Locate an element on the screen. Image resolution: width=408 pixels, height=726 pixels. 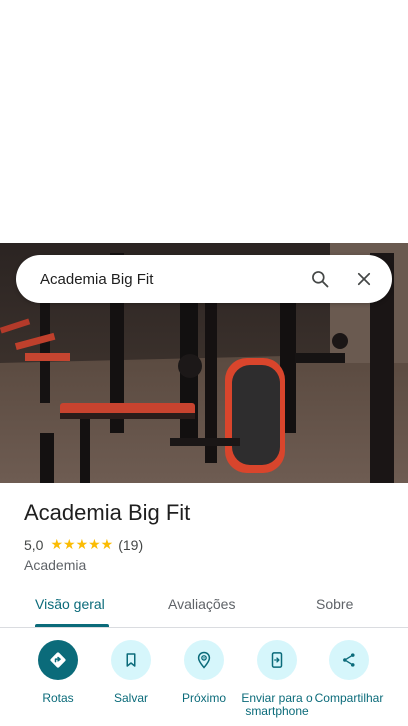
place-category: Academia is located at coordinates (55, 565).